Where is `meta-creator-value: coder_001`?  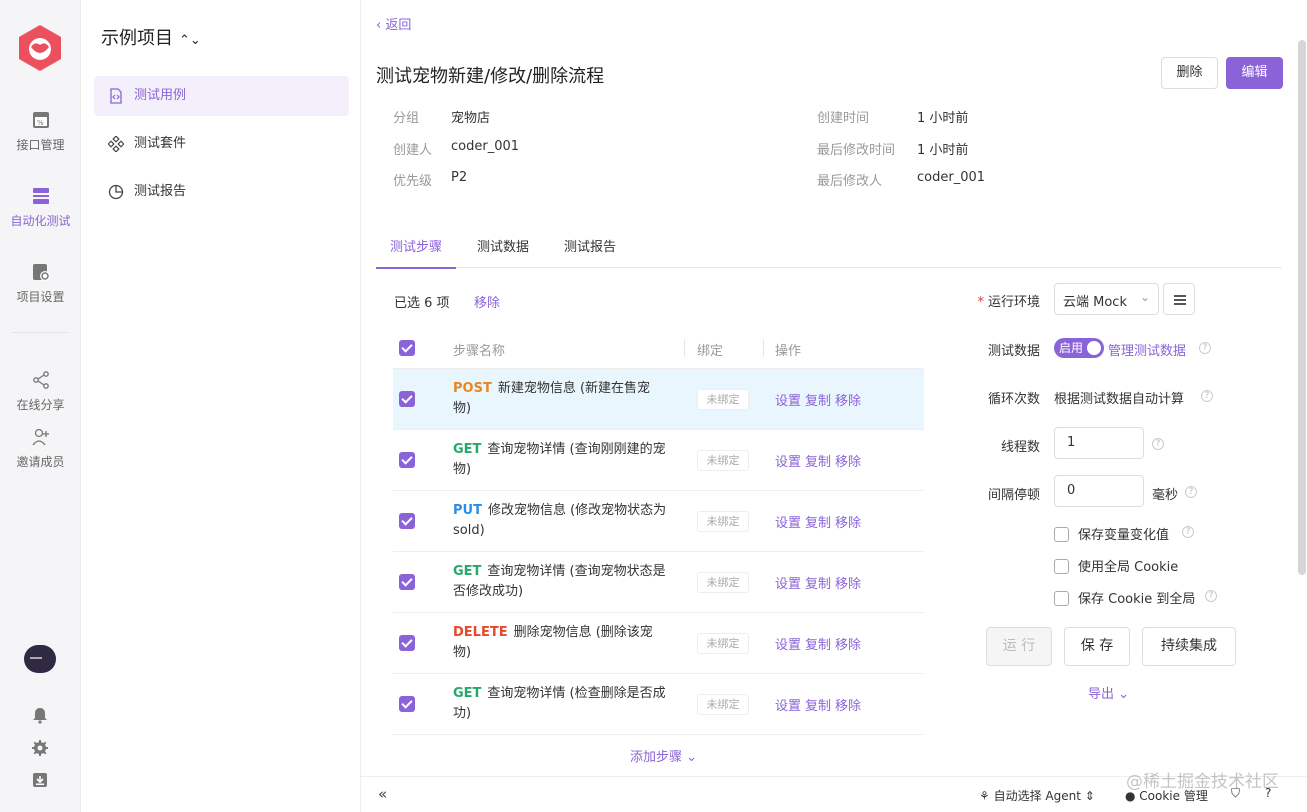
meta-creator-value: coder_001 is located at coordinates (485, 146).